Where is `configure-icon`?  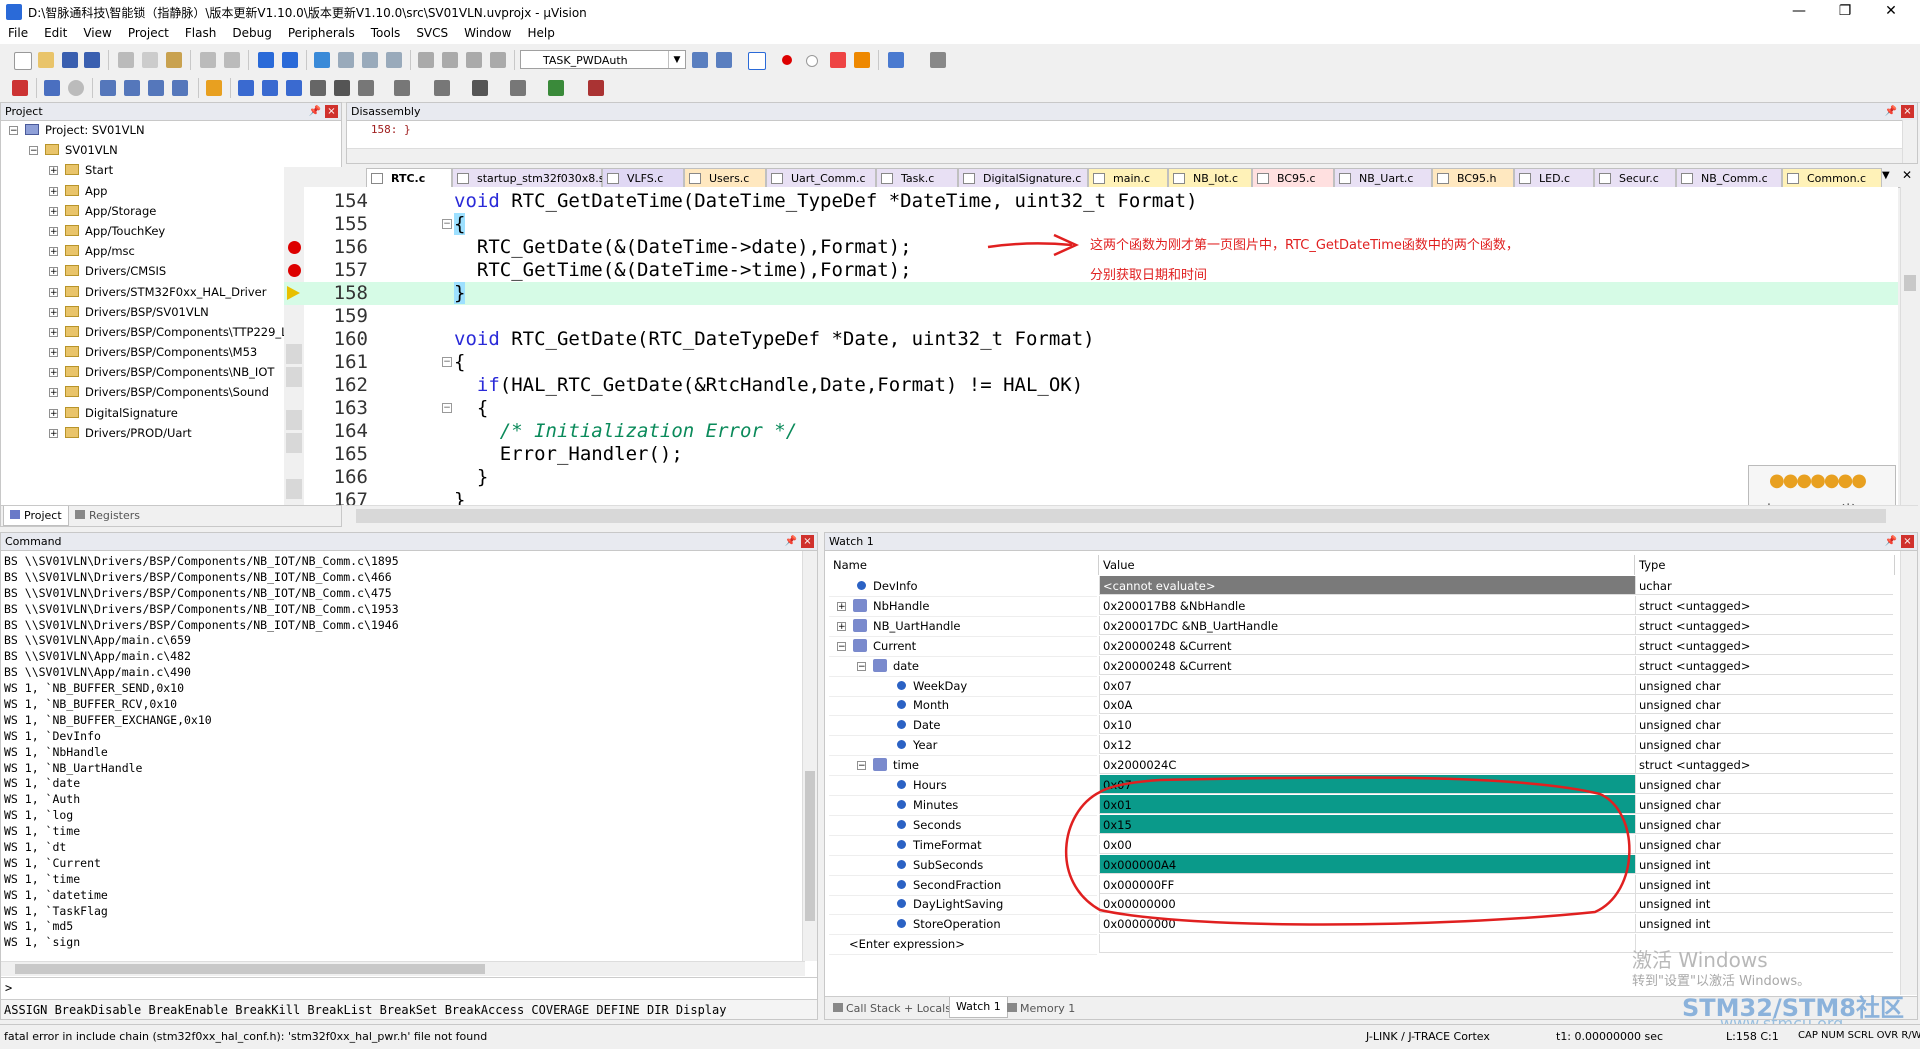
configure-icon is located at coordinates (938, 60).